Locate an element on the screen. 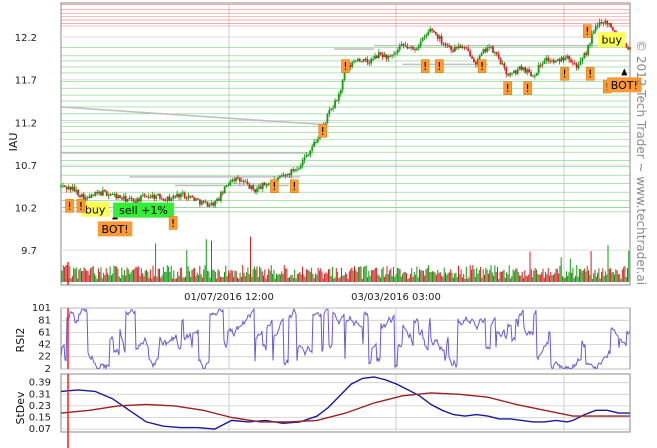 The width and height of the screenshot is (657, 448). y-tick-label: 0.07 is located at coordinates (40, 429).